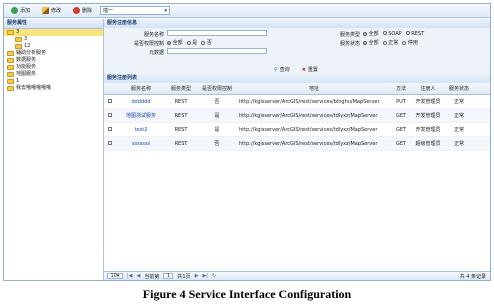  Describe the element at coordinates (205, 276) in the screenshot. I see `last-page-icon: ▶|` at that location.